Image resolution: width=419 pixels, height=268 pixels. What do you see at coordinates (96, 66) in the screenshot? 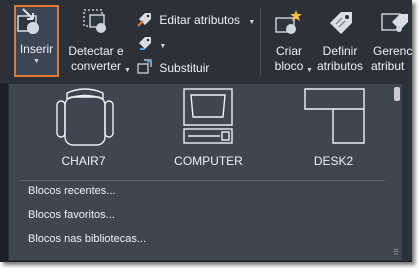
I see `detect-label-line2: converter` at bounding box center [96, 66].